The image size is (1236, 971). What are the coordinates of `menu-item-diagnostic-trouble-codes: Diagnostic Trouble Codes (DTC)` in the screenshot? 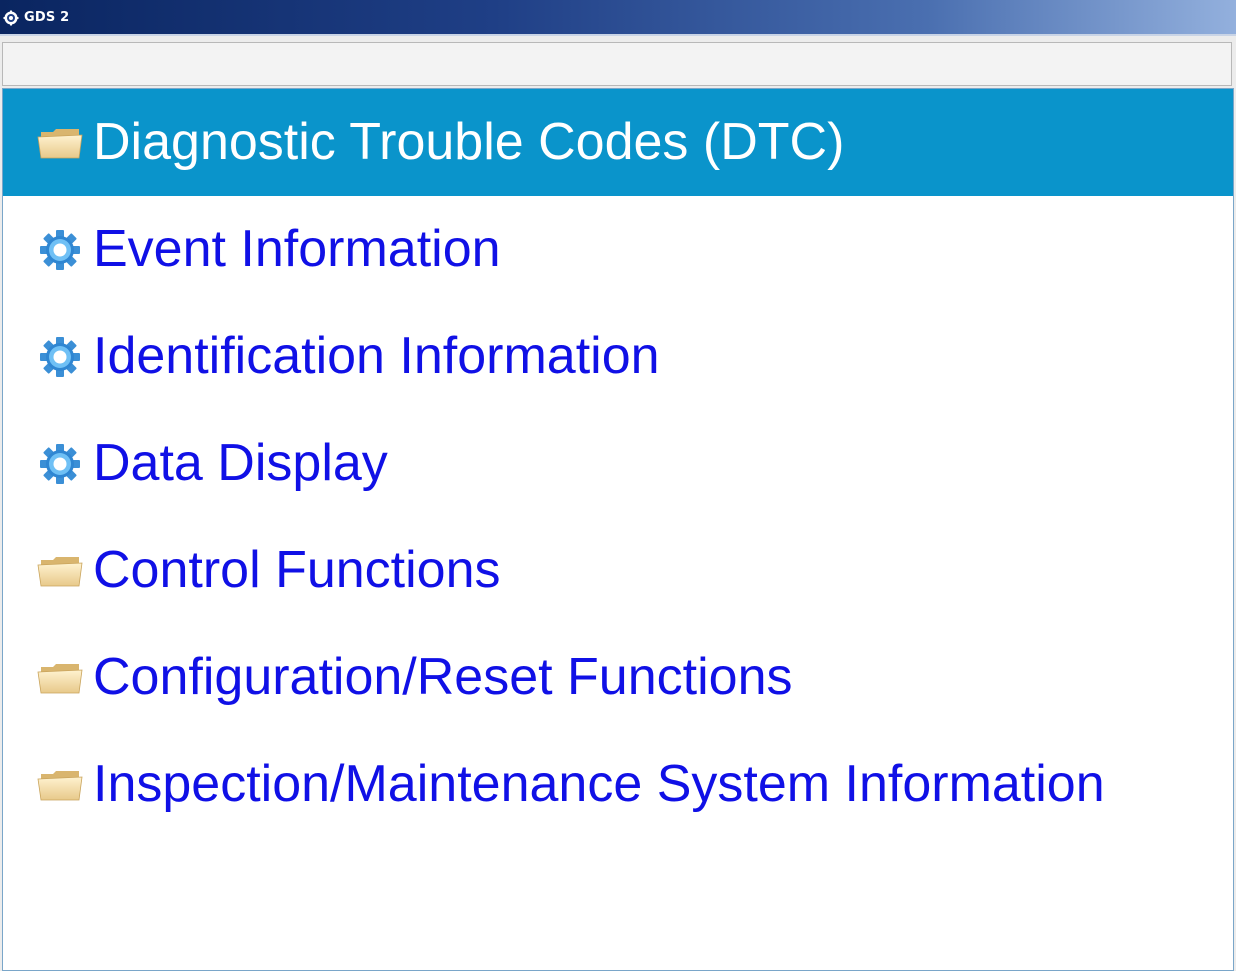 It's located at (618, 142).